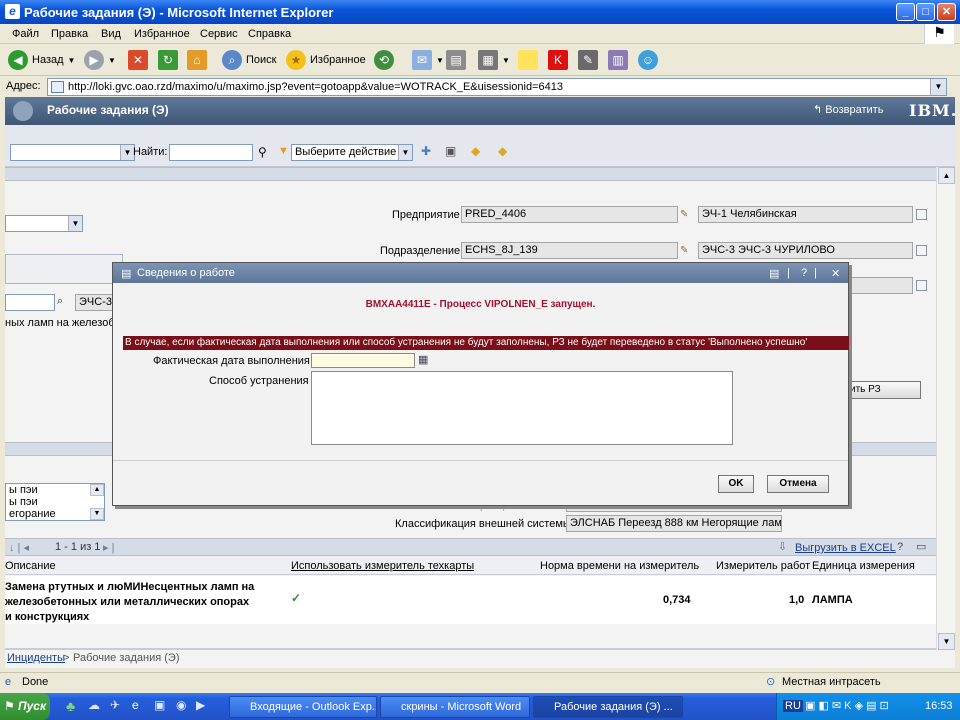  I want to click on menu-tools: Сервис, so click(219, 34).